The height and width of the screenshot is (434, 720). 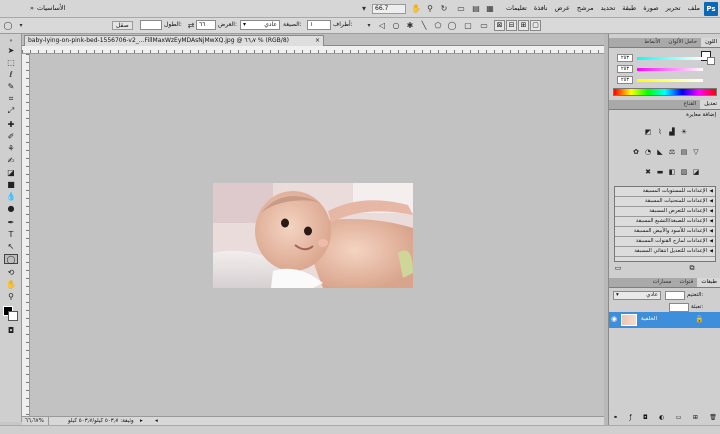 What do you see at coordinates (141, 421) in the screenshot?
I see `status-menu-icon: ▸` at bounding box center [141, 421].